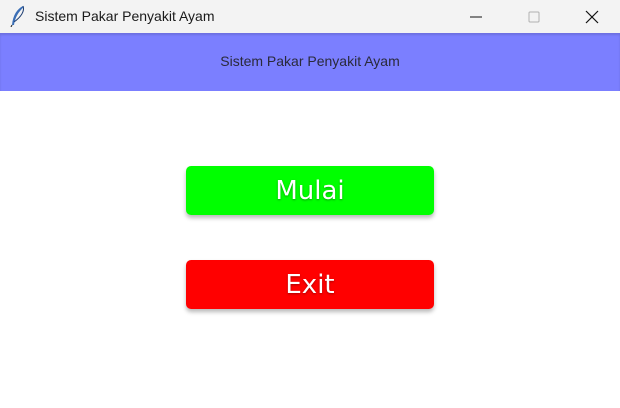 Image resolution: width=620 pixels, height=408 pixels. Describe the element at coordinates (310, 190) in the screenshot. I see `start-button: Mulai` at that location.